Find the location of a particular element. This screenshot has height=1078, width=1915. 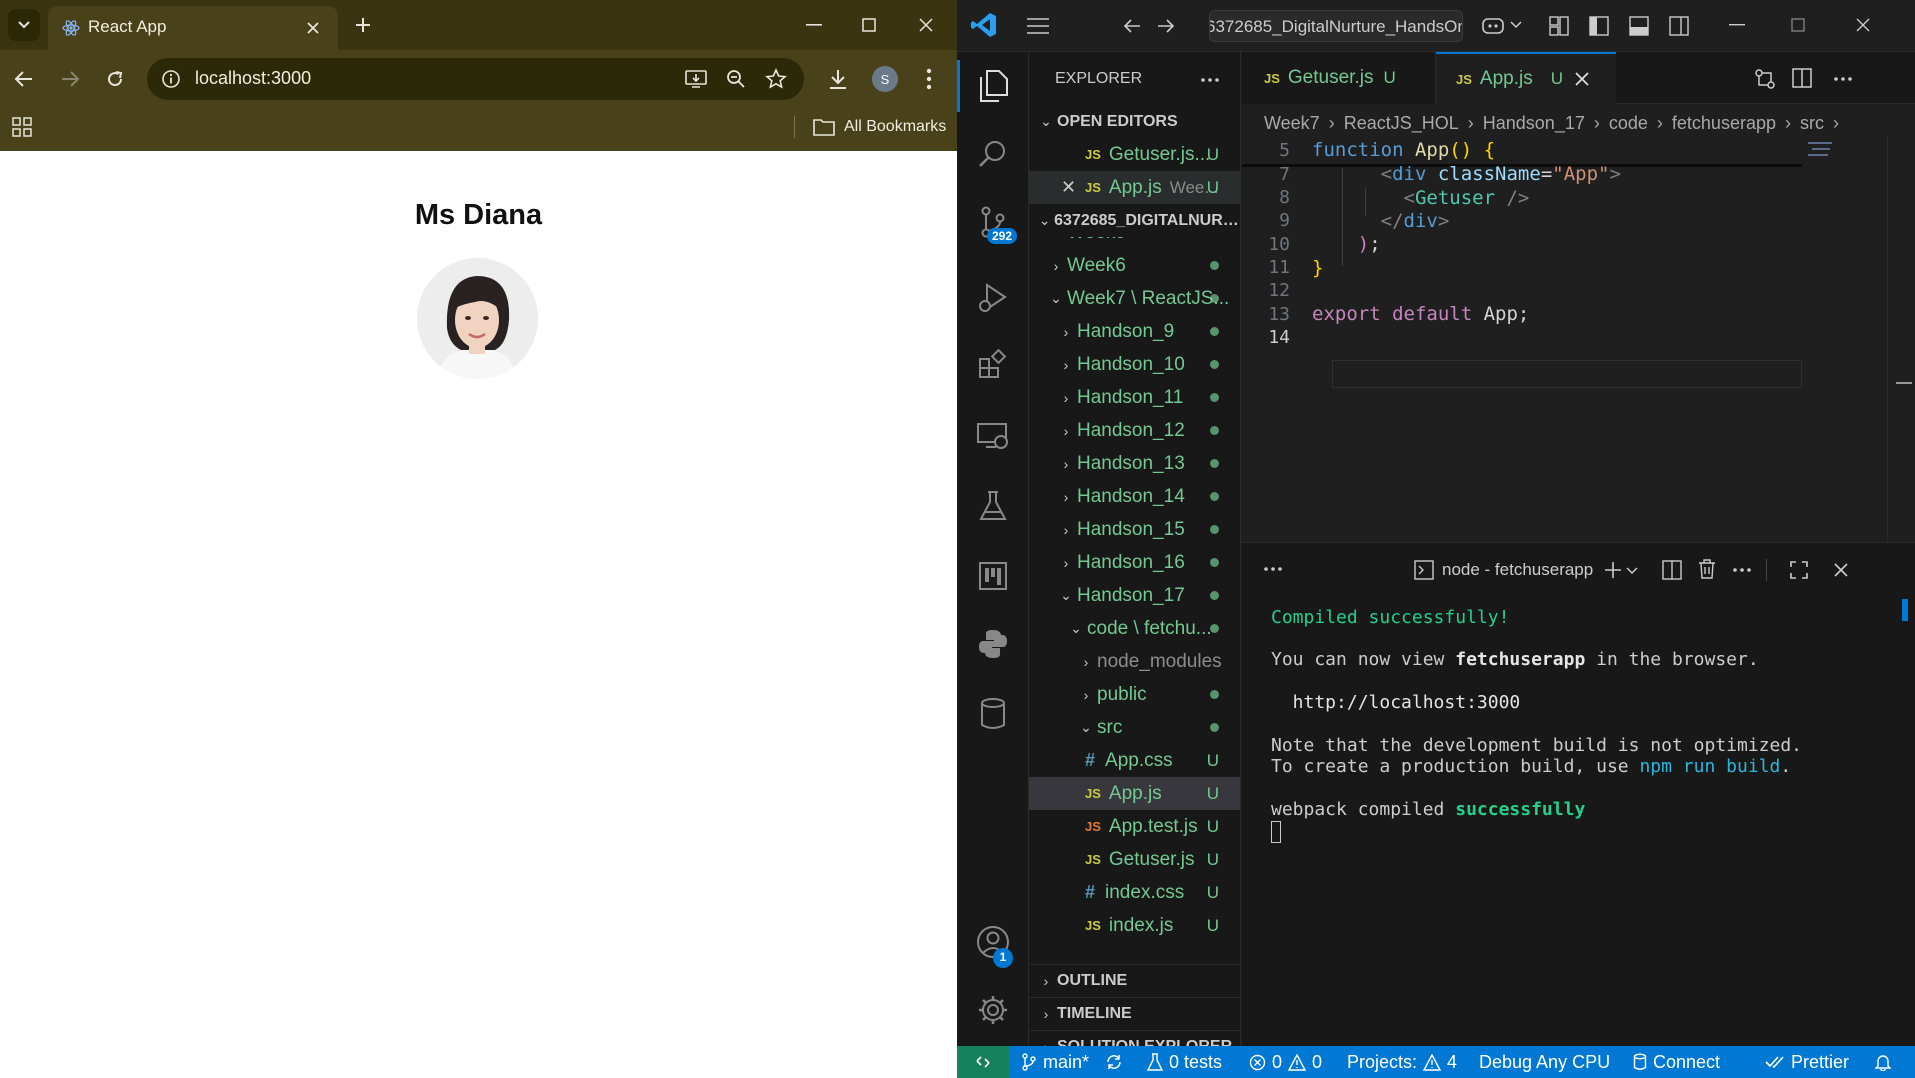

tree-file: JS Getuser.js U is located at coordinates (1134, 859).